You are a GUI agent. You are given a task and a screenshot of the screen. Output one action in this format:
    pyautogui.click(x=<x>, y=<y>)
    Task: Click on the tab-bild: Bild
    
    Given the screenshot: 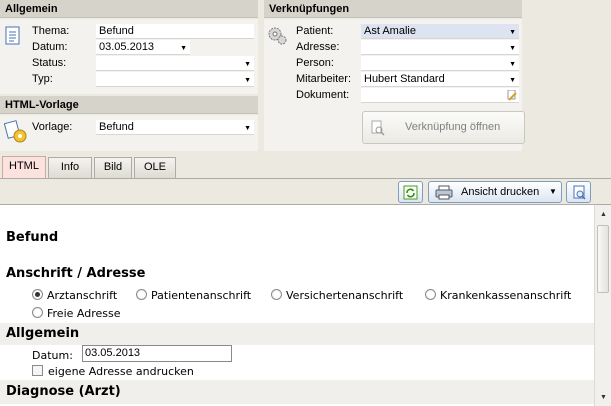 What is the action you would take?
    pyautogui.click(x=113, y=167)
    